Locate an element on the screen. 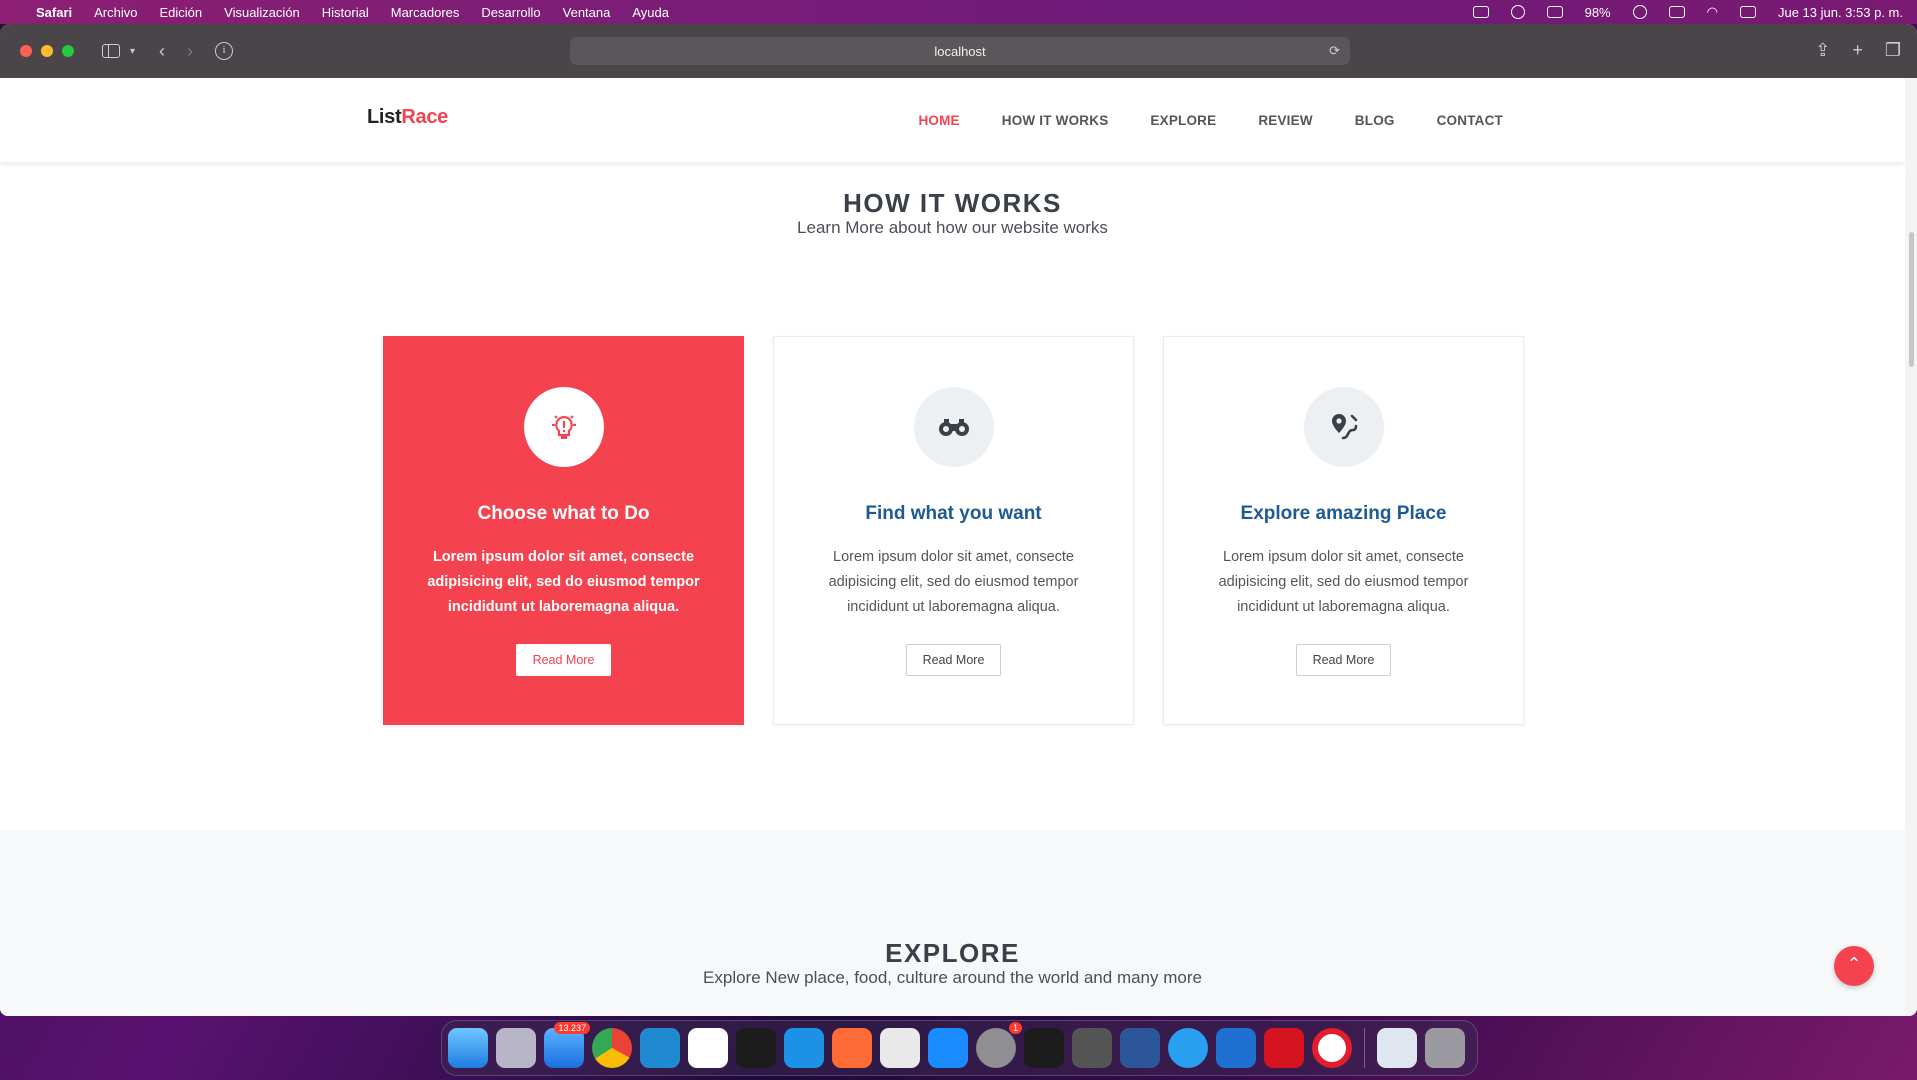 The height and width of the screenshot is (1080, 1917). toolbar-right-actions: ⇪ + ❐ is located at coordinates (1858, 50).